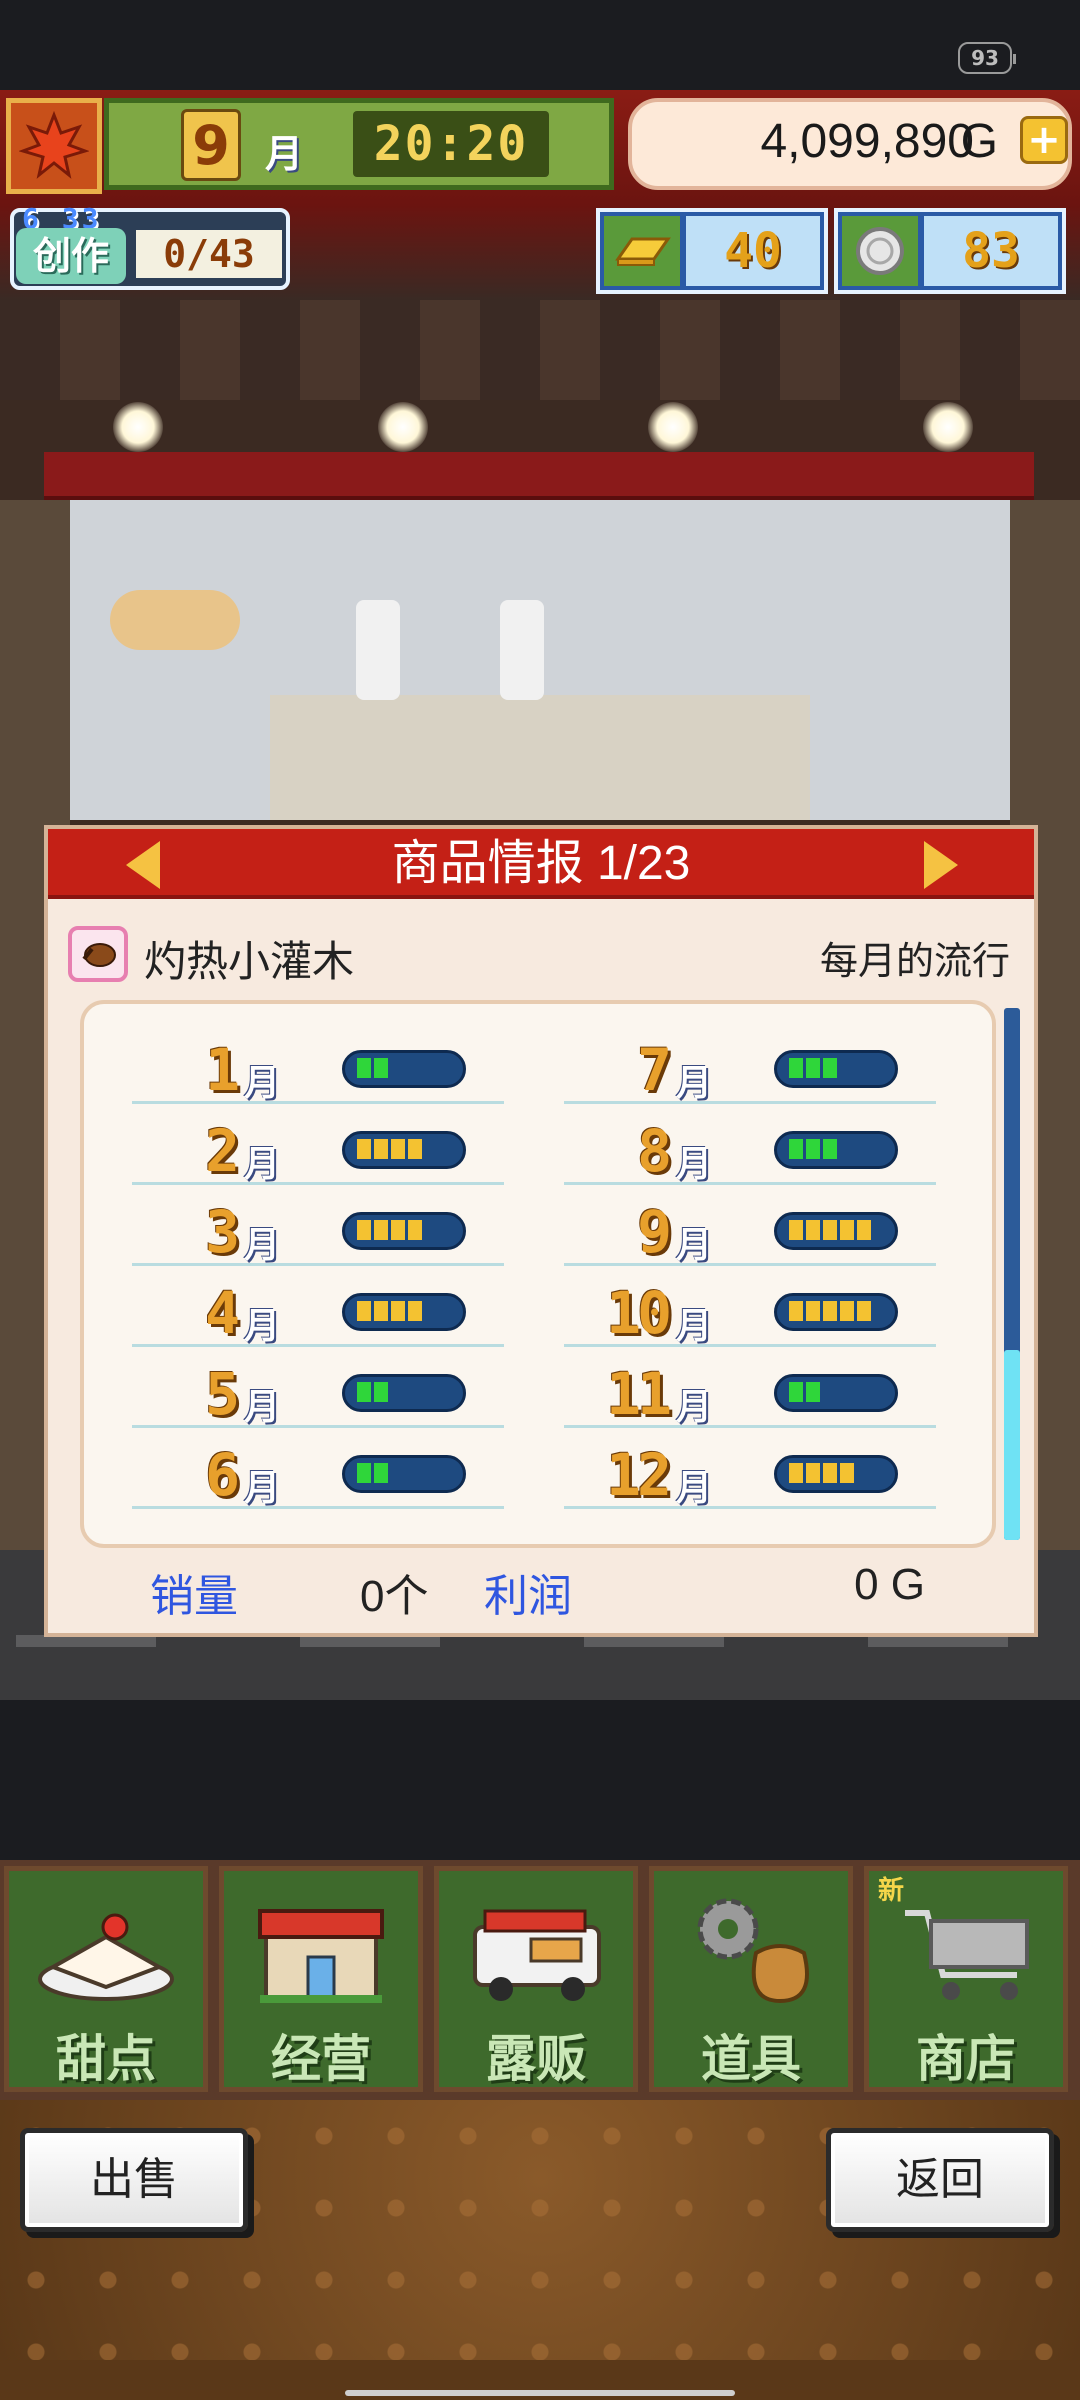 Image resolution: width=1080 pixels, height=2400 pixels. Describe the element at coordinates (249, 961) in the screenshot. I see `item-name: 灼热小灌木` at that location.